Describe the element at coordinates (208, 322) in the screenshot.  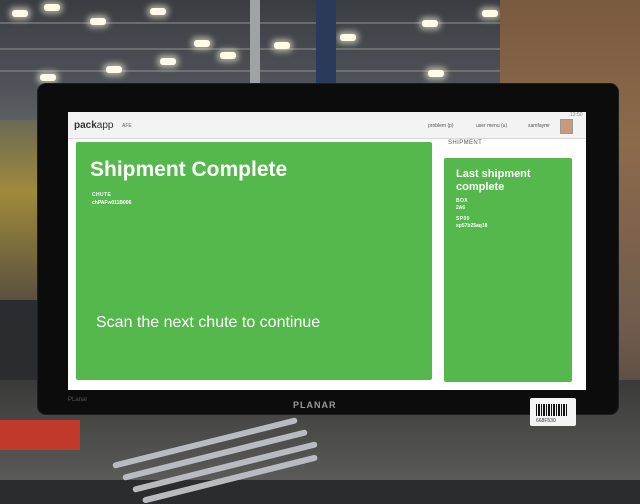
I see `scan-prompt: Scan the next chute to continue` at that location.